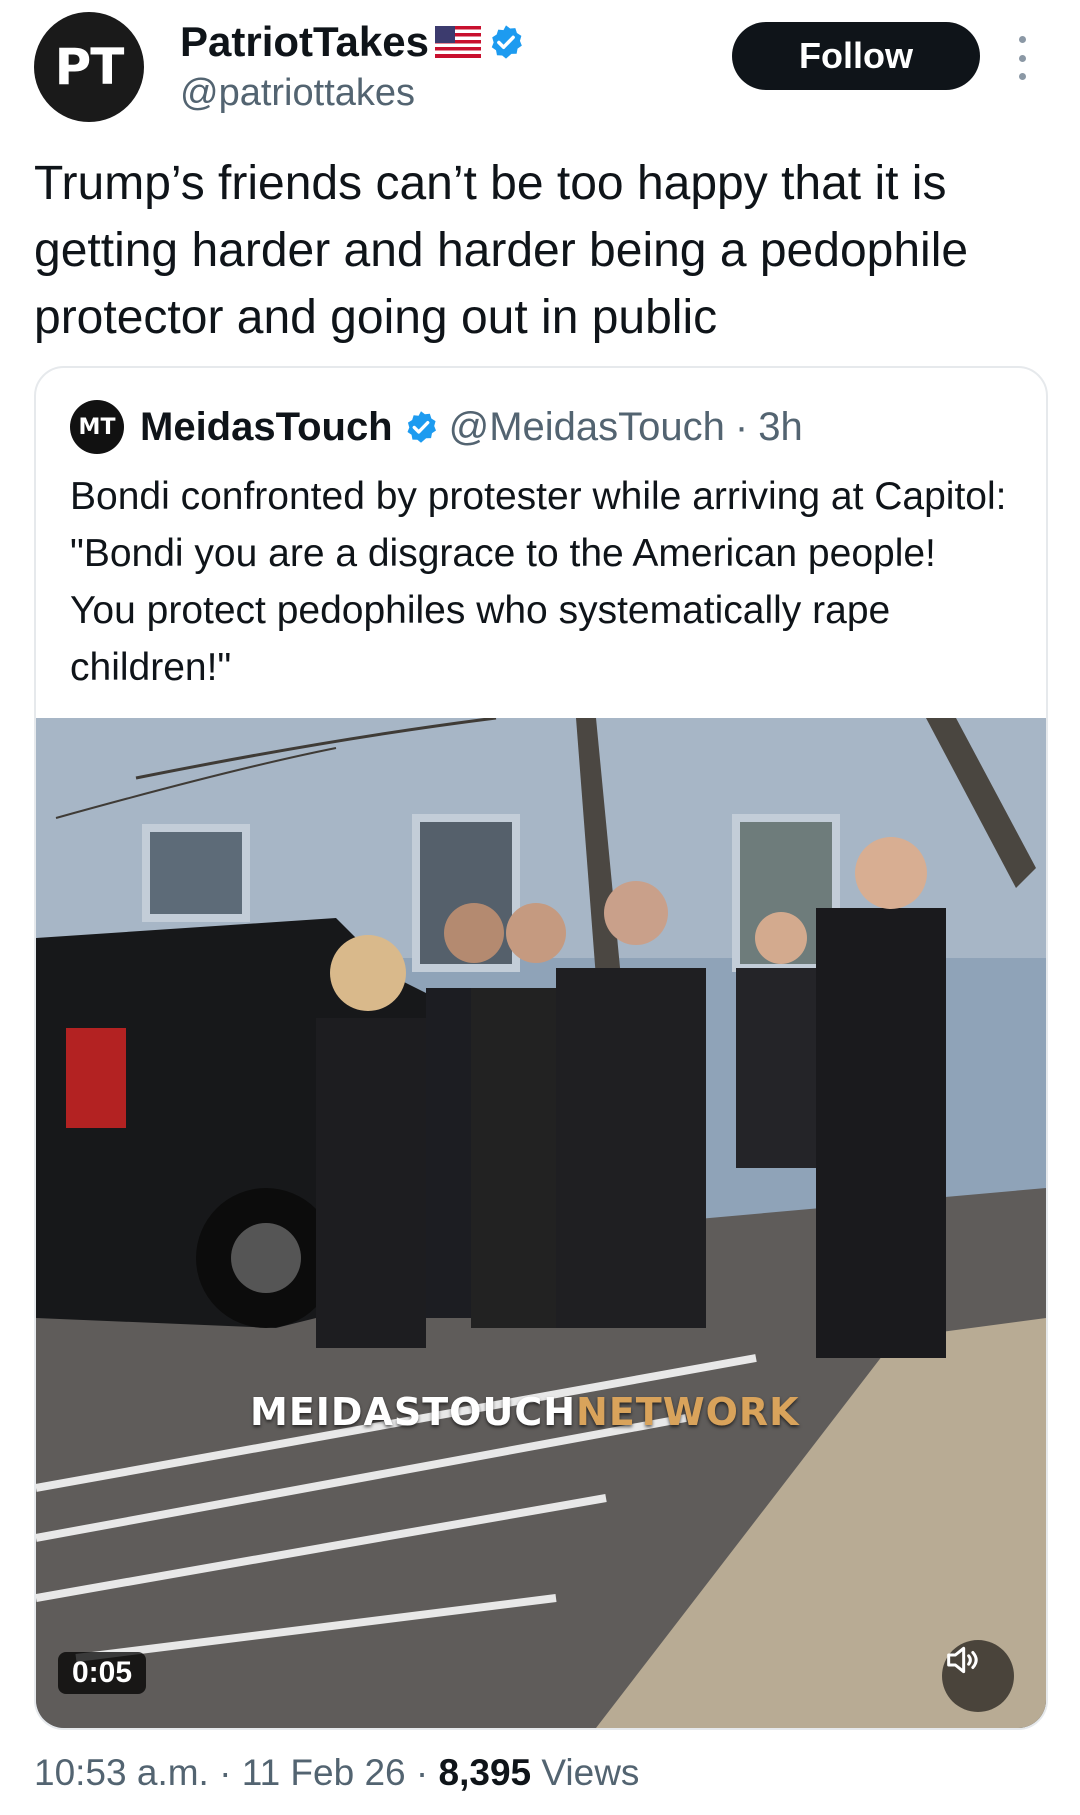 The image size is (1080, 1815). Describe the element at coordinates (587, 427) in the screenshot. I see `quote-handle: @MeidasTouch` at that location.